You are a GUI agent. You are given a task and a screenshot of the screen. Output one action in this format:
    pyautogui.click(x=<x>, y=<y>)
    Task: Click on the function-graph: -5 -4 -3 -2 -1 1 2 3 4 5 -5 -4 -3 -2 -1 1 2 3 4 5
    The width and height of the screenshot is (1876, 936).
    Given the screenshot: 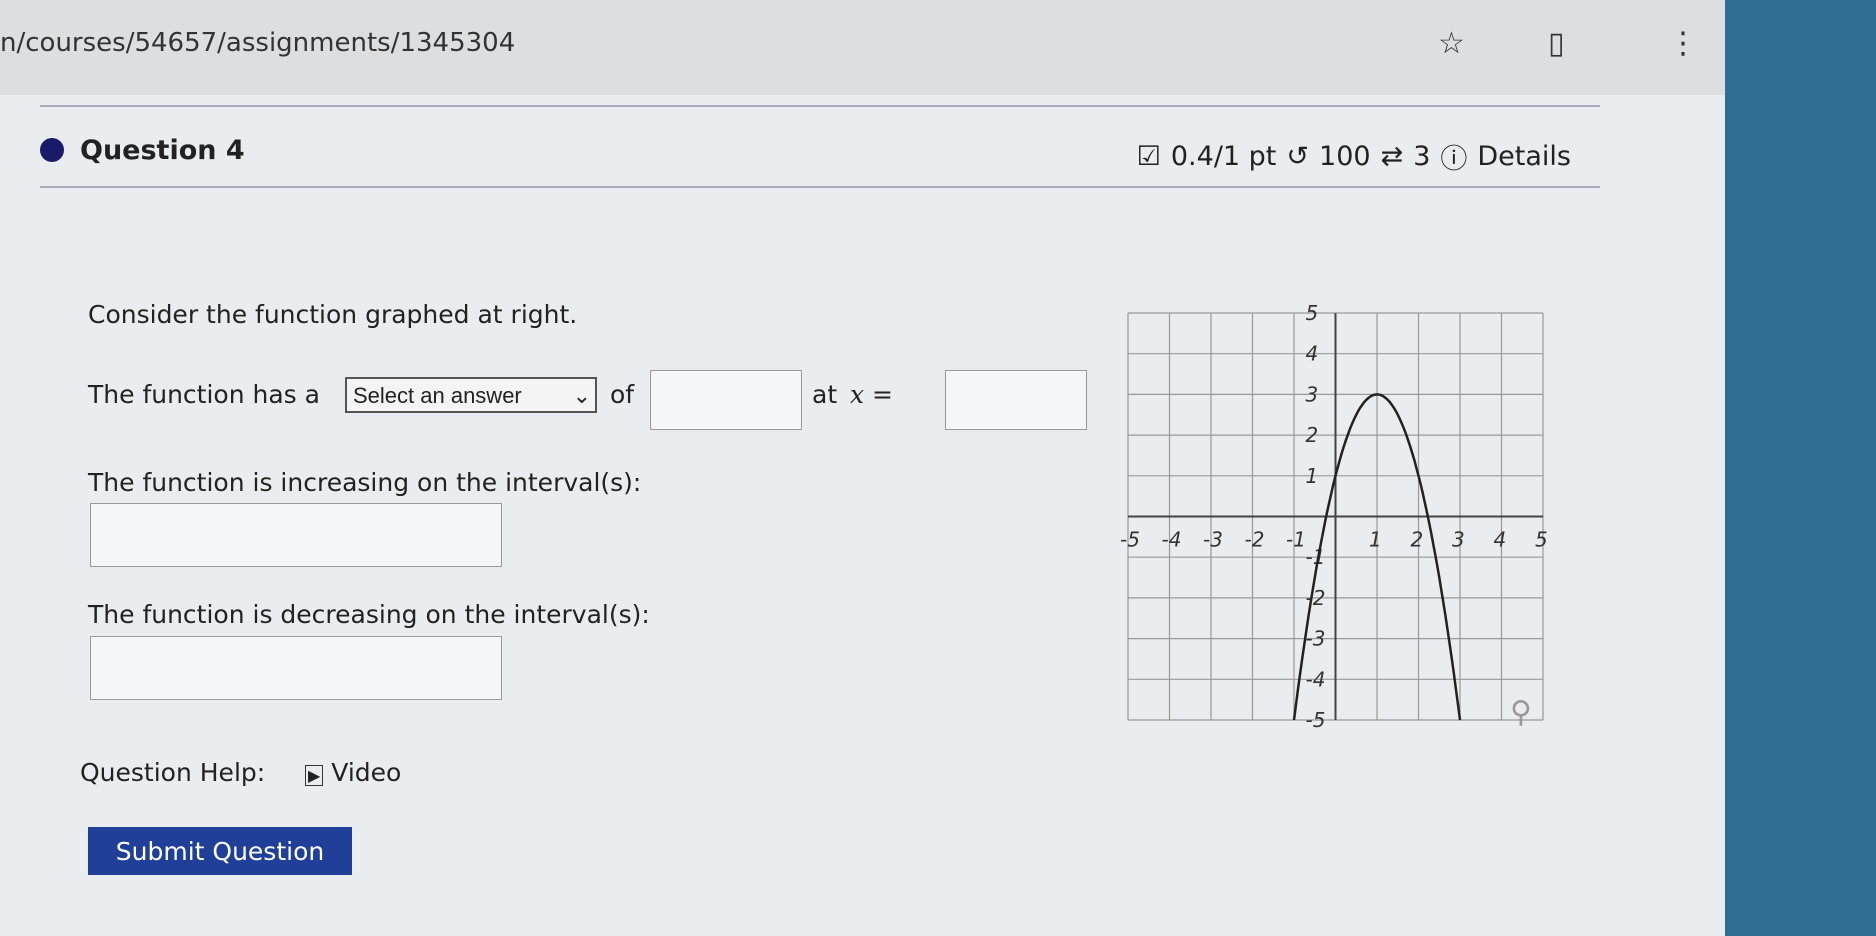 What is the action you would take?
    pyautogui.click(x=1334, y=516)
    